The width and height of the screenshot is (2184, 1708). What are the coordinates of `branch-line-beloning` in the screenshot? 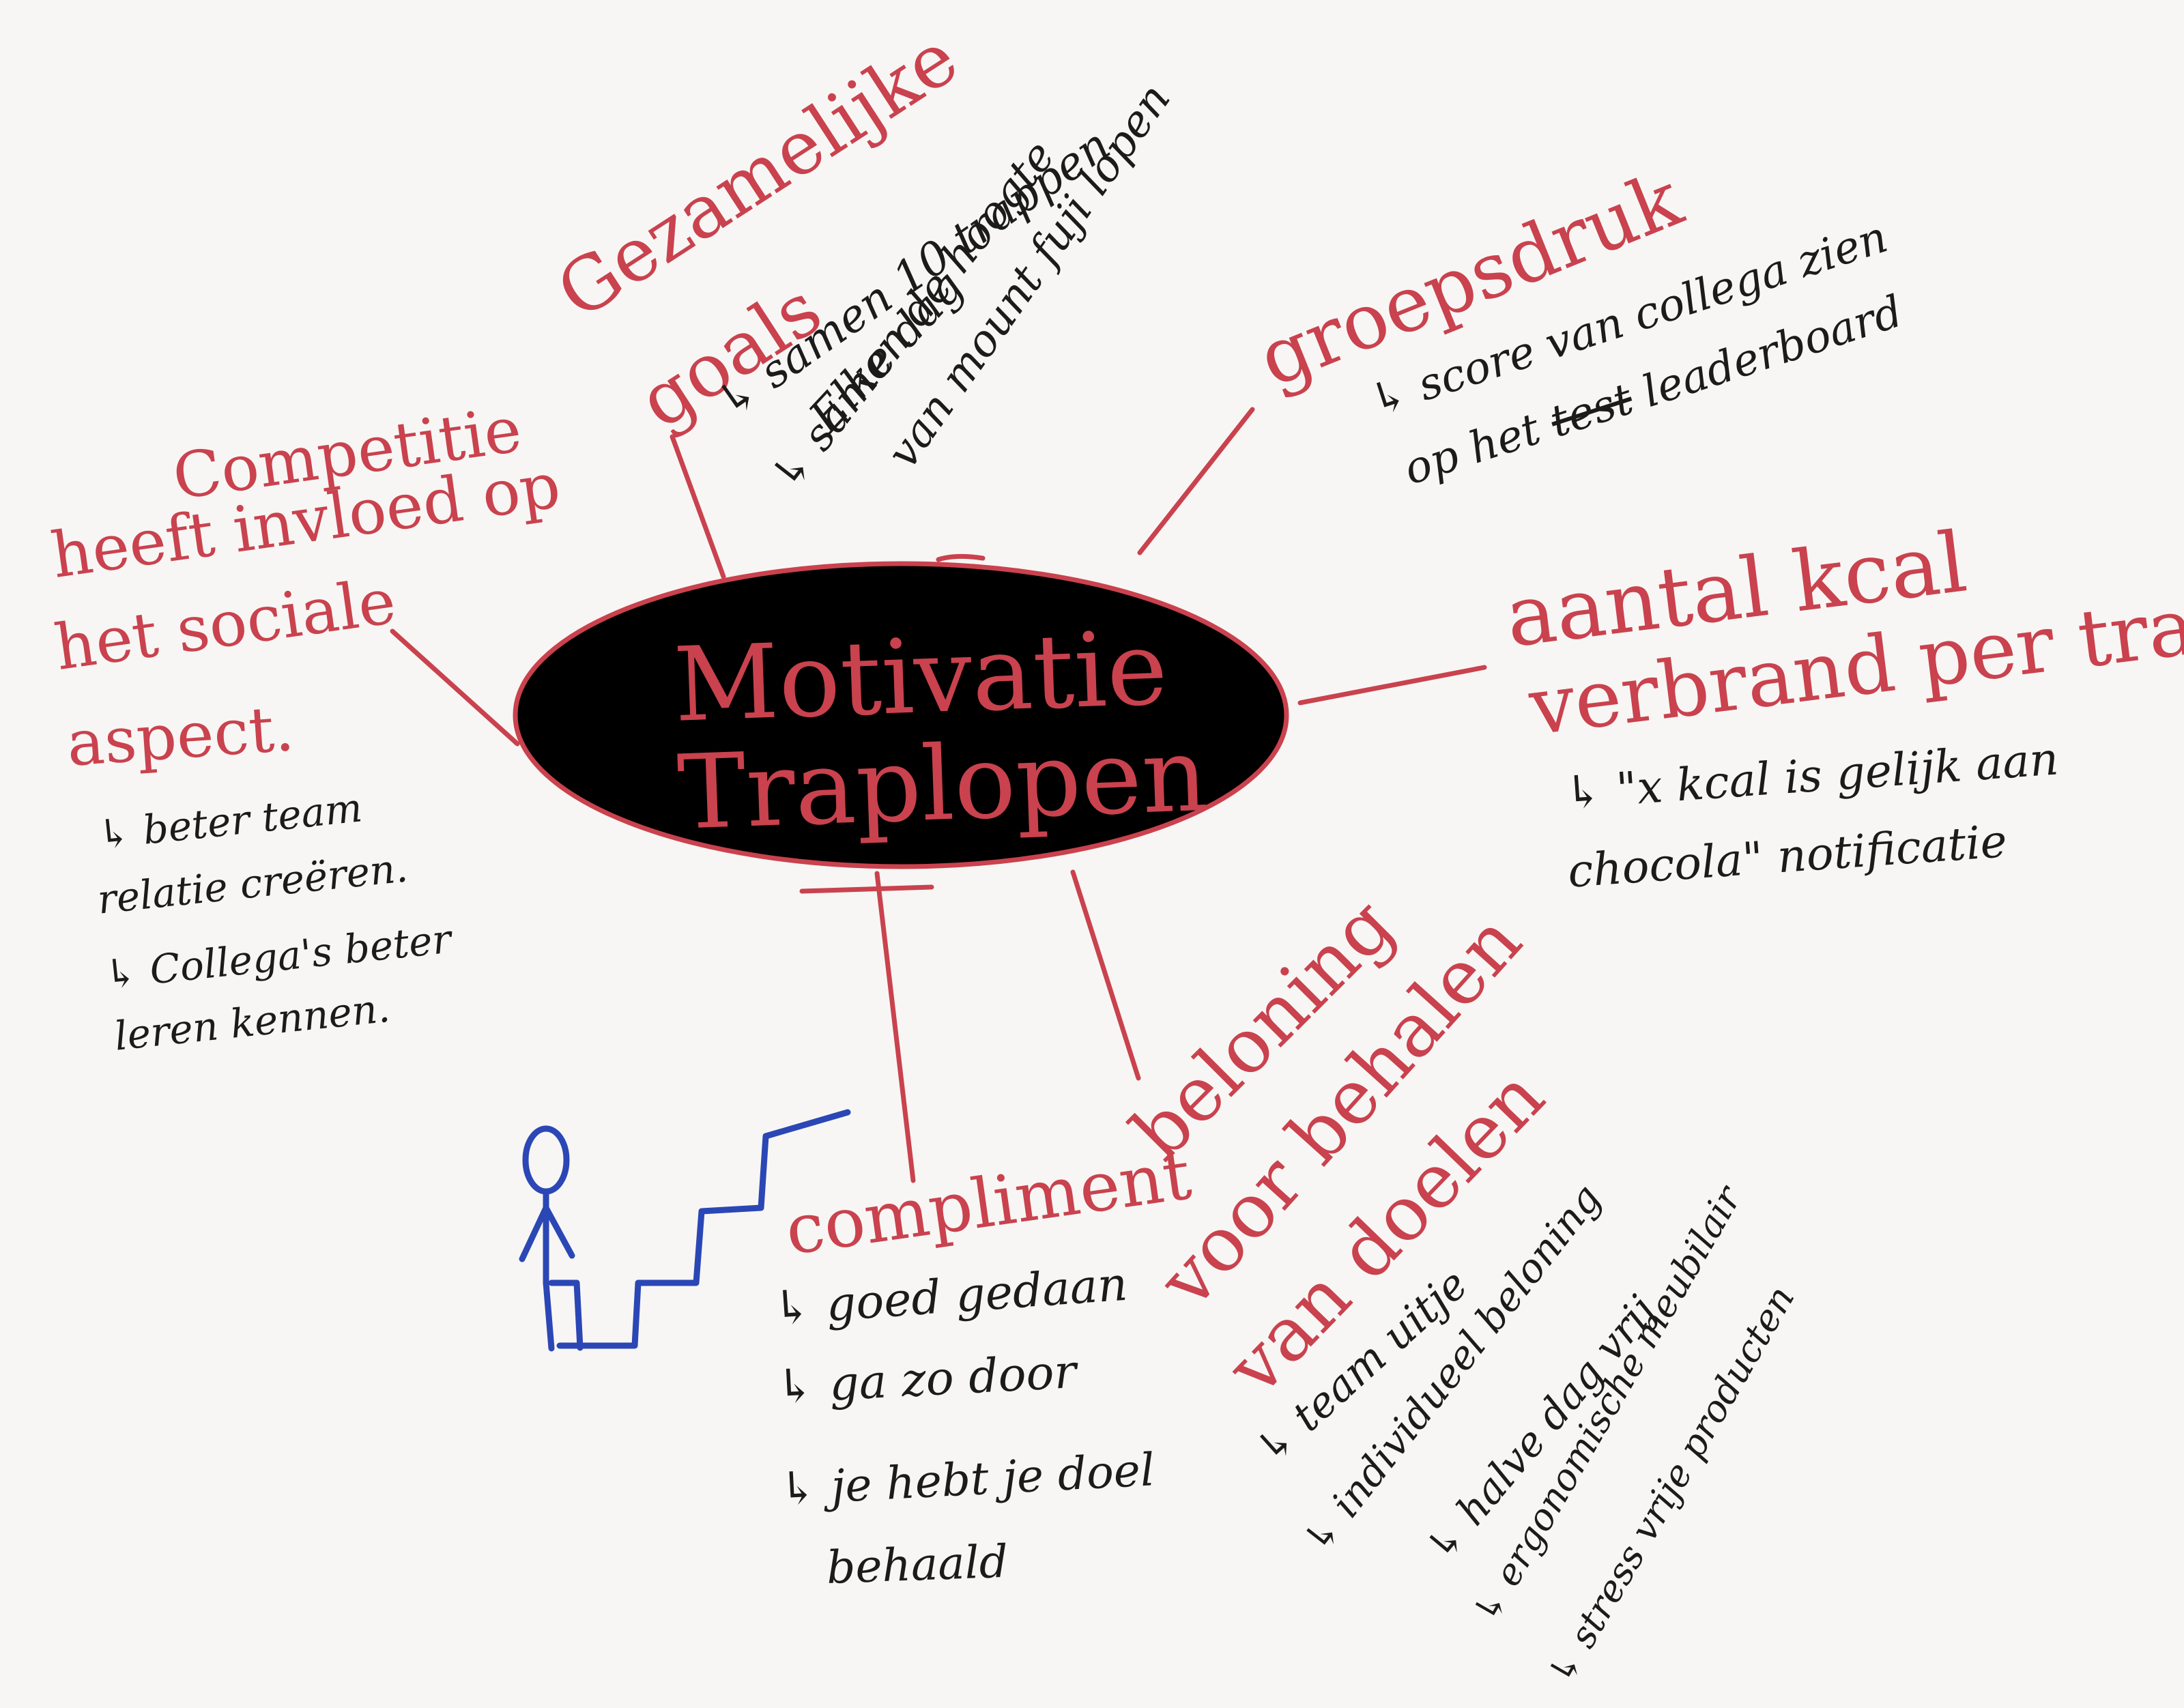 It's located at (1105, 975).